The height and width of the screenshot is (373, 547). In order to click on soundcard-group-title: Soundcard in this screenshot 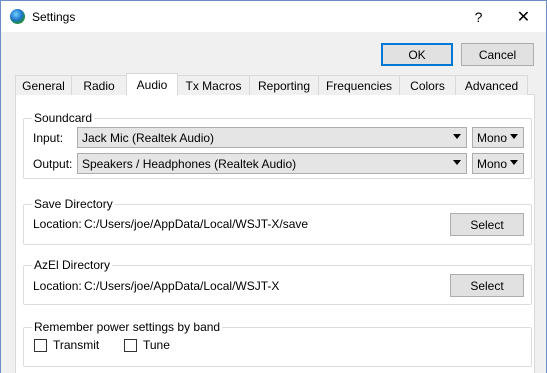, I will do `click(63, 118)`.